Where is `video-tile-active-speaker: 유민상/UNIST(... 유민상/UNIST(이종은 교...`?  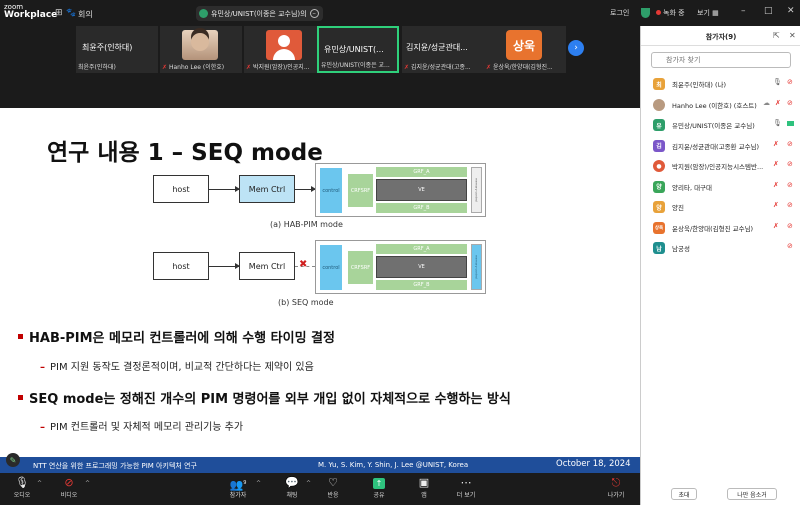 video-tile-active-speaker: 유민상/UNIST(... 유민상/UNIST(이종은 교... is located at coordinates (358, 49).